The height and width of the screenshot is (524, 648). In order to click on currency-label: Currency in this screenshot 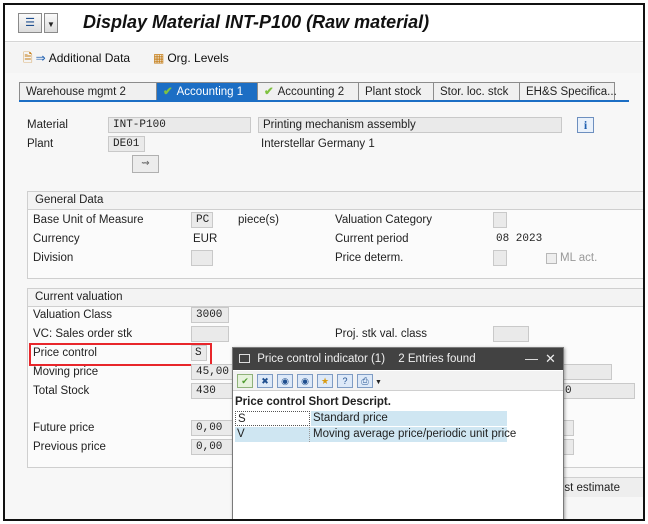, I will do `click(56, 239)`.